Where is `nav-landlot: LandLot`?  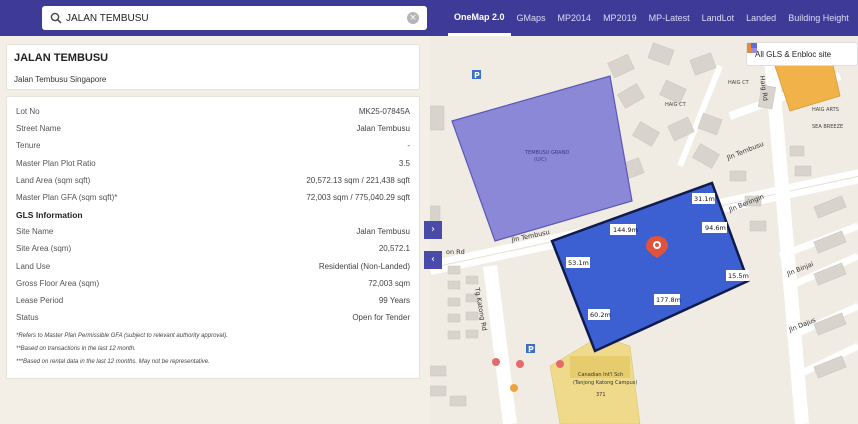 nav-landlot: LandLot is located at coordinates (718, 18).